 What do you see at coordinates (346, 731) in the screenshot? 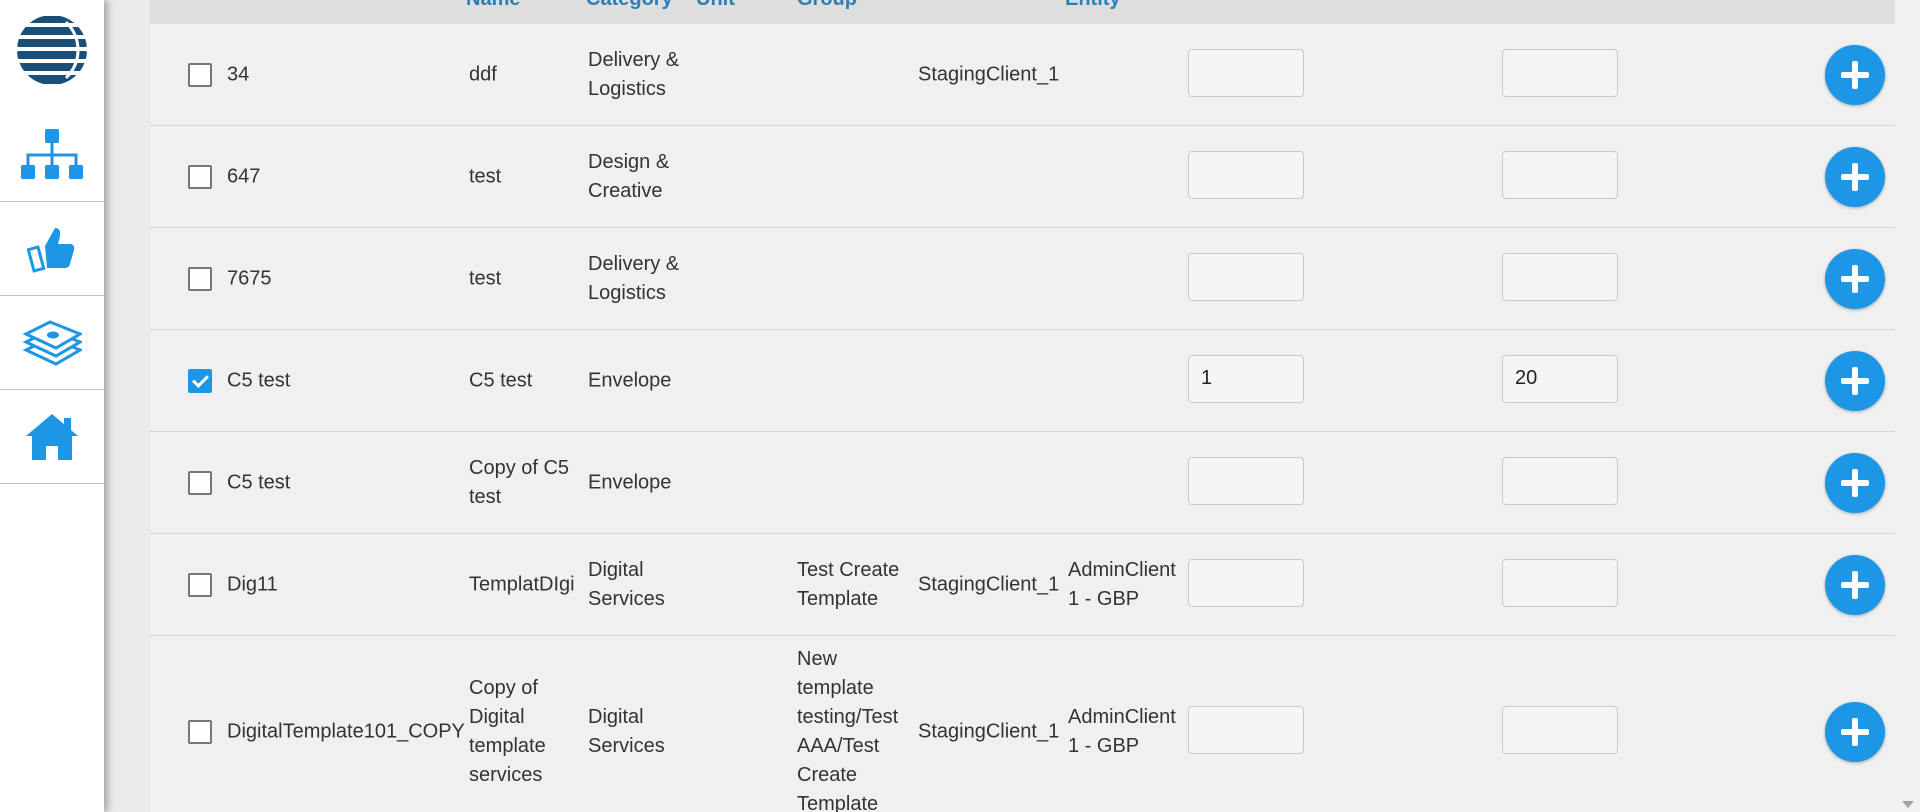
I see `row-code: DigitalTemplate101_COPY` at bounding box center [346, 731].